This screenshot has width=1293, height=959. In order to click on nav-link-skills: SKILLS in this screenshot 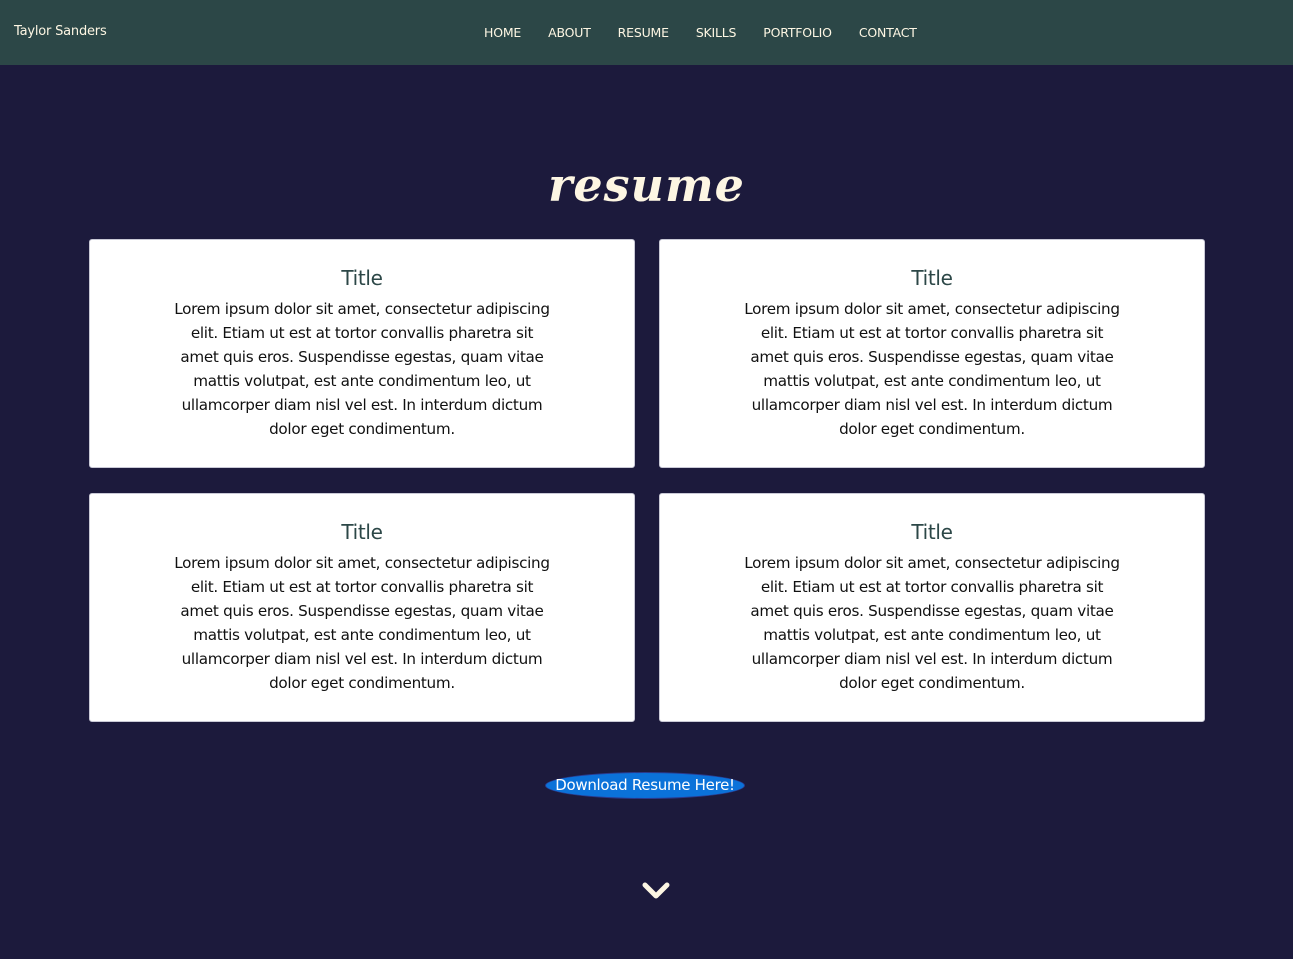, I will do `click(716, 32)`.